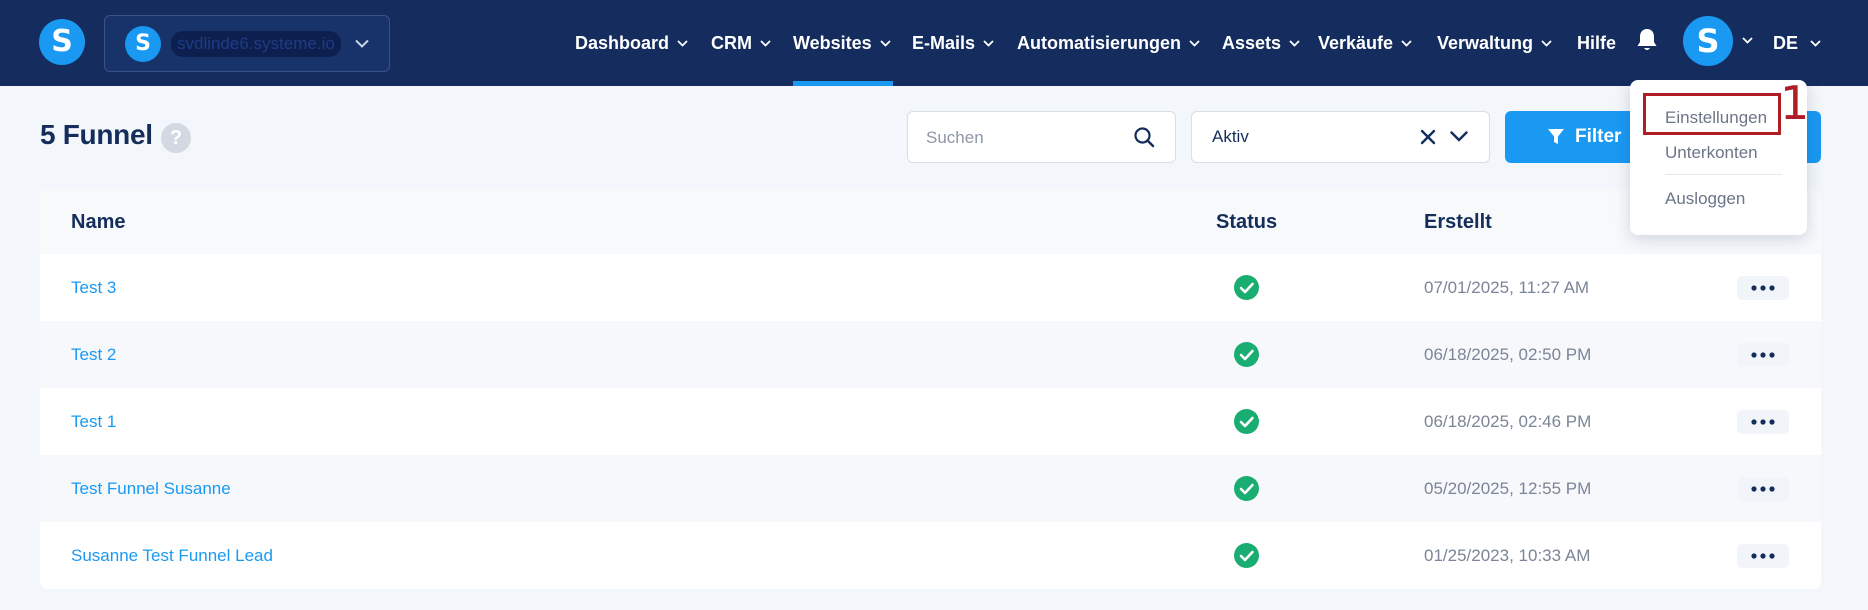  I want to click on active-nav-indicator, so click(843, 83).